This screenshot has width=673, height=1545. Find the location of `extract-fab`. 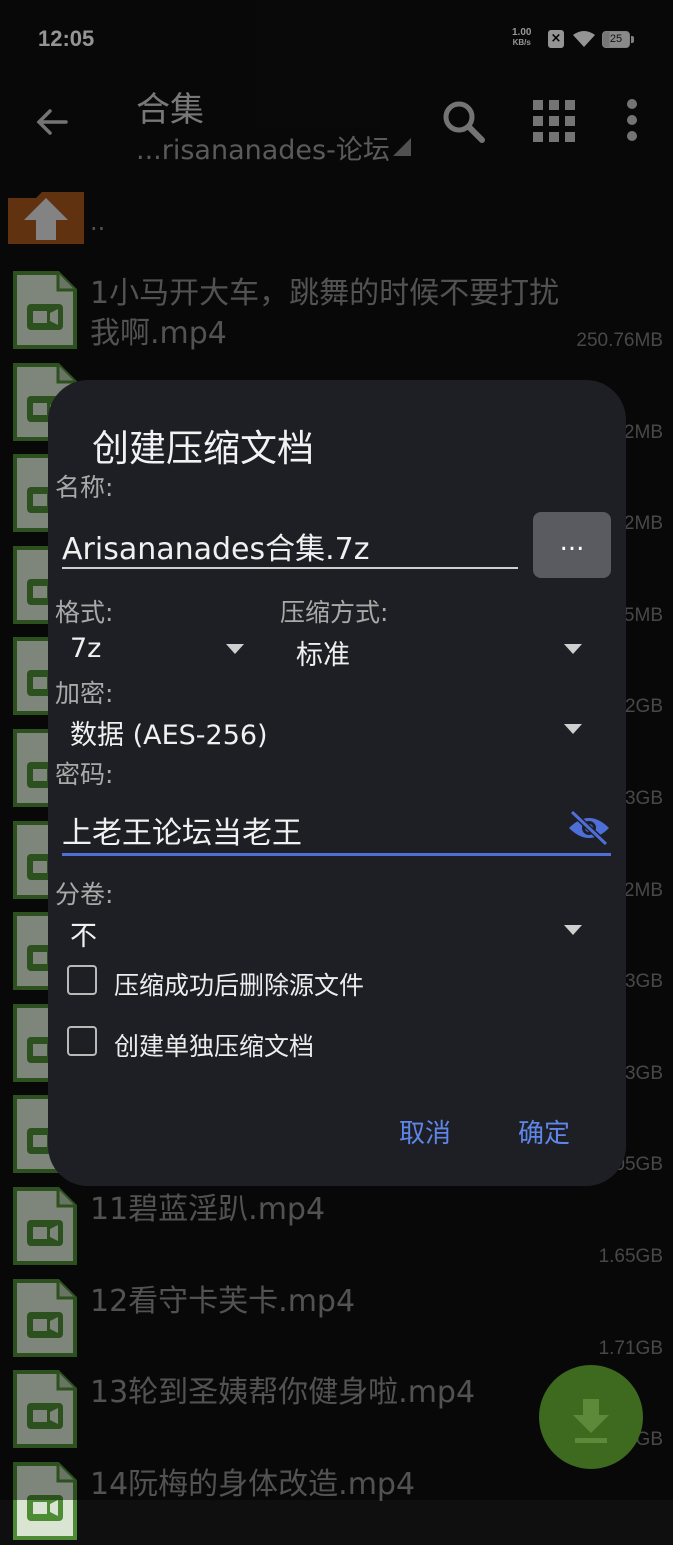

extract-fab is located at coordinates (591, 1417).